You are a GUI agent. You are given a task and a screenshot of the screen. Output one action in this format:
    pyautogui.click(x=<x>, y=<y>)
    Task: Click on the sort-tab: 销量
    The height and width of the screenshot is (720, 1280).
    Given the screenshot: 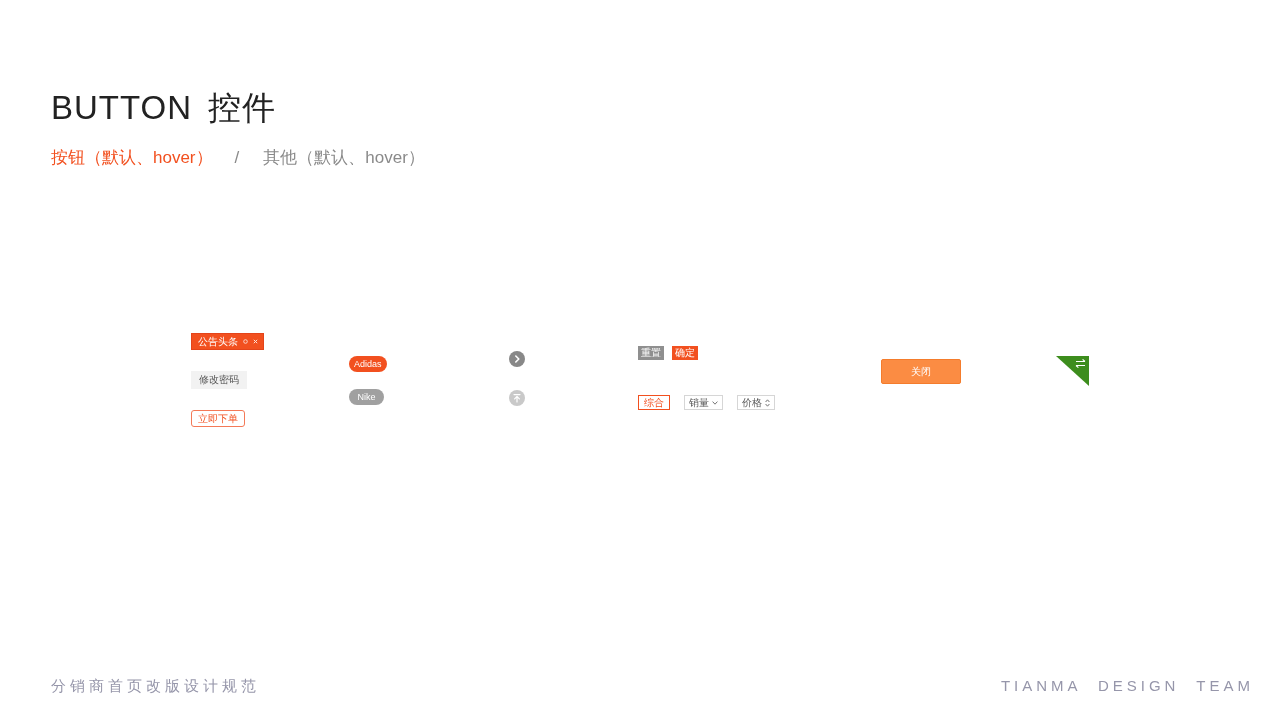 What is the action you would take?
    pyautogui.click(x=703, y=402)
    